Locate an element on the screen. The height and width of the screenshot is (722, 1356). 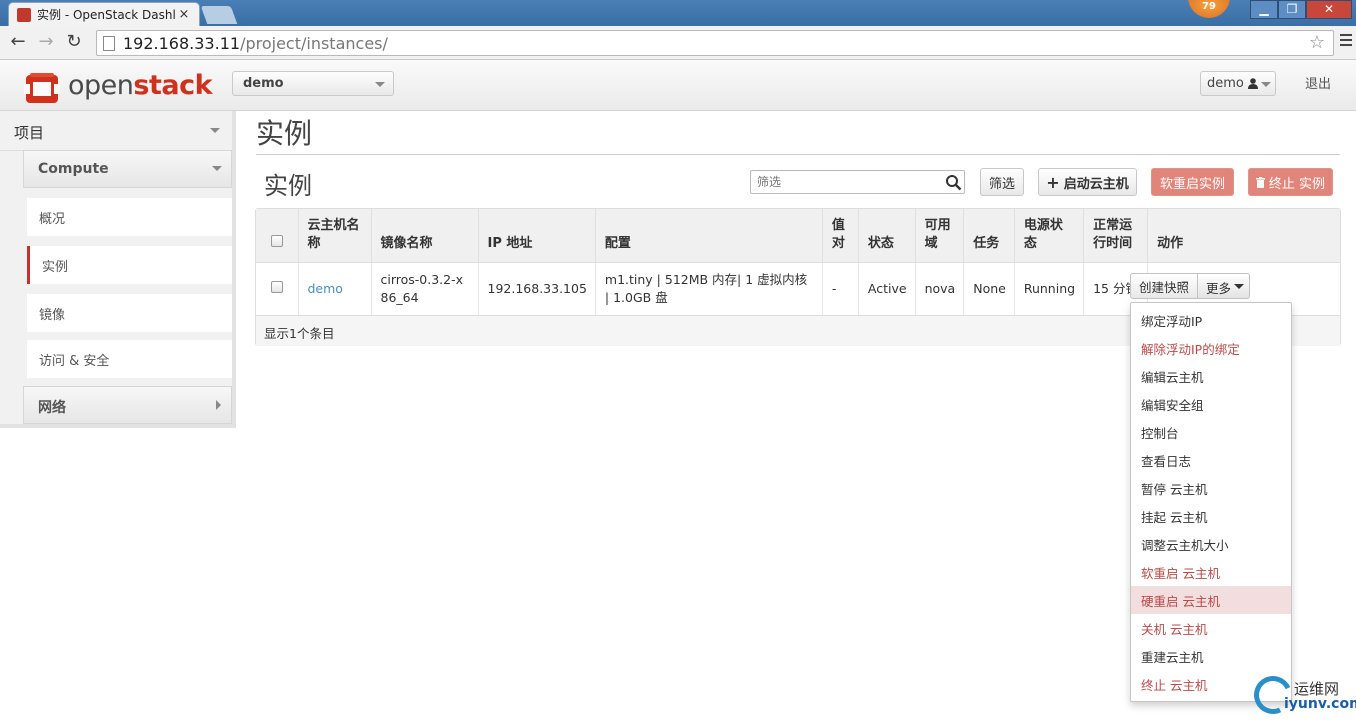
cell-name: demo is located at coordinates (335, 289).